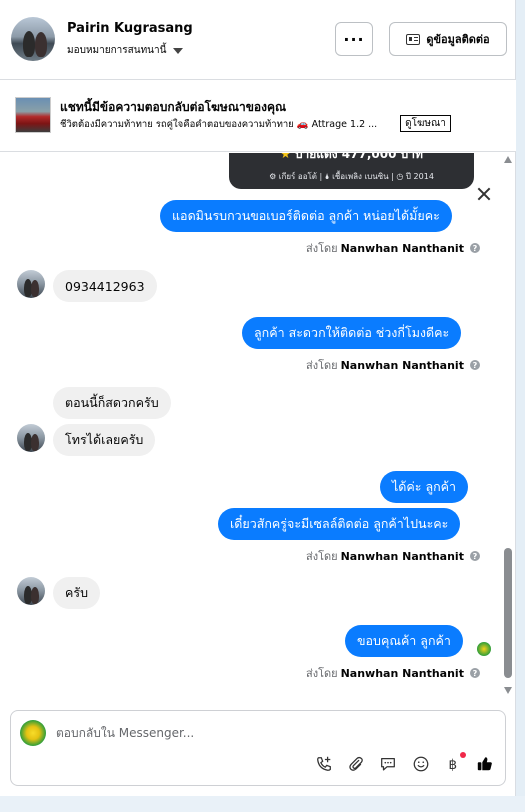  What do you see at coordinates (458, 39) in the screenshot?
I see `view-contact-info-label: ดูข้อมูลติดต่อ` at bounding box center [458, 39].